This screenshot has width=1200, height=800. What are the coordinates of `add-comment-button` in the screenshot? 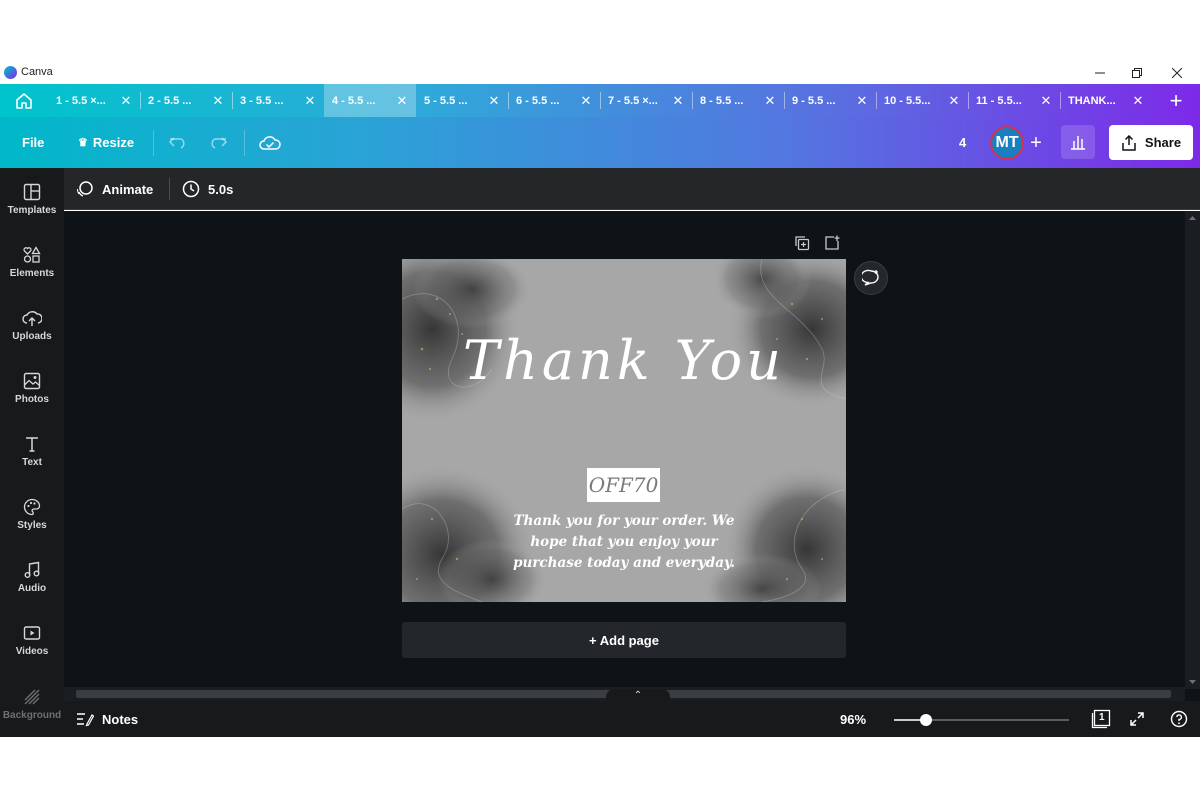 It's located at (871, 278).